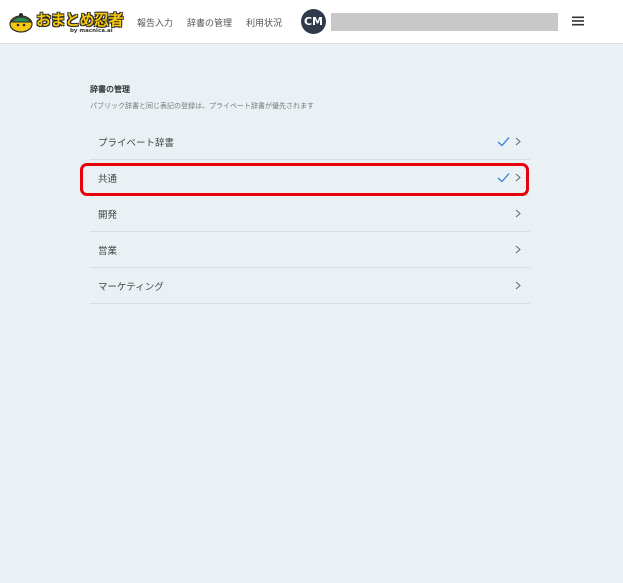 The height and width of the screenshot is (583, 623). Describe the element at coordinates (264, 22) in the screenshot. I see `nav-usage-status: 利用状況` at that location.